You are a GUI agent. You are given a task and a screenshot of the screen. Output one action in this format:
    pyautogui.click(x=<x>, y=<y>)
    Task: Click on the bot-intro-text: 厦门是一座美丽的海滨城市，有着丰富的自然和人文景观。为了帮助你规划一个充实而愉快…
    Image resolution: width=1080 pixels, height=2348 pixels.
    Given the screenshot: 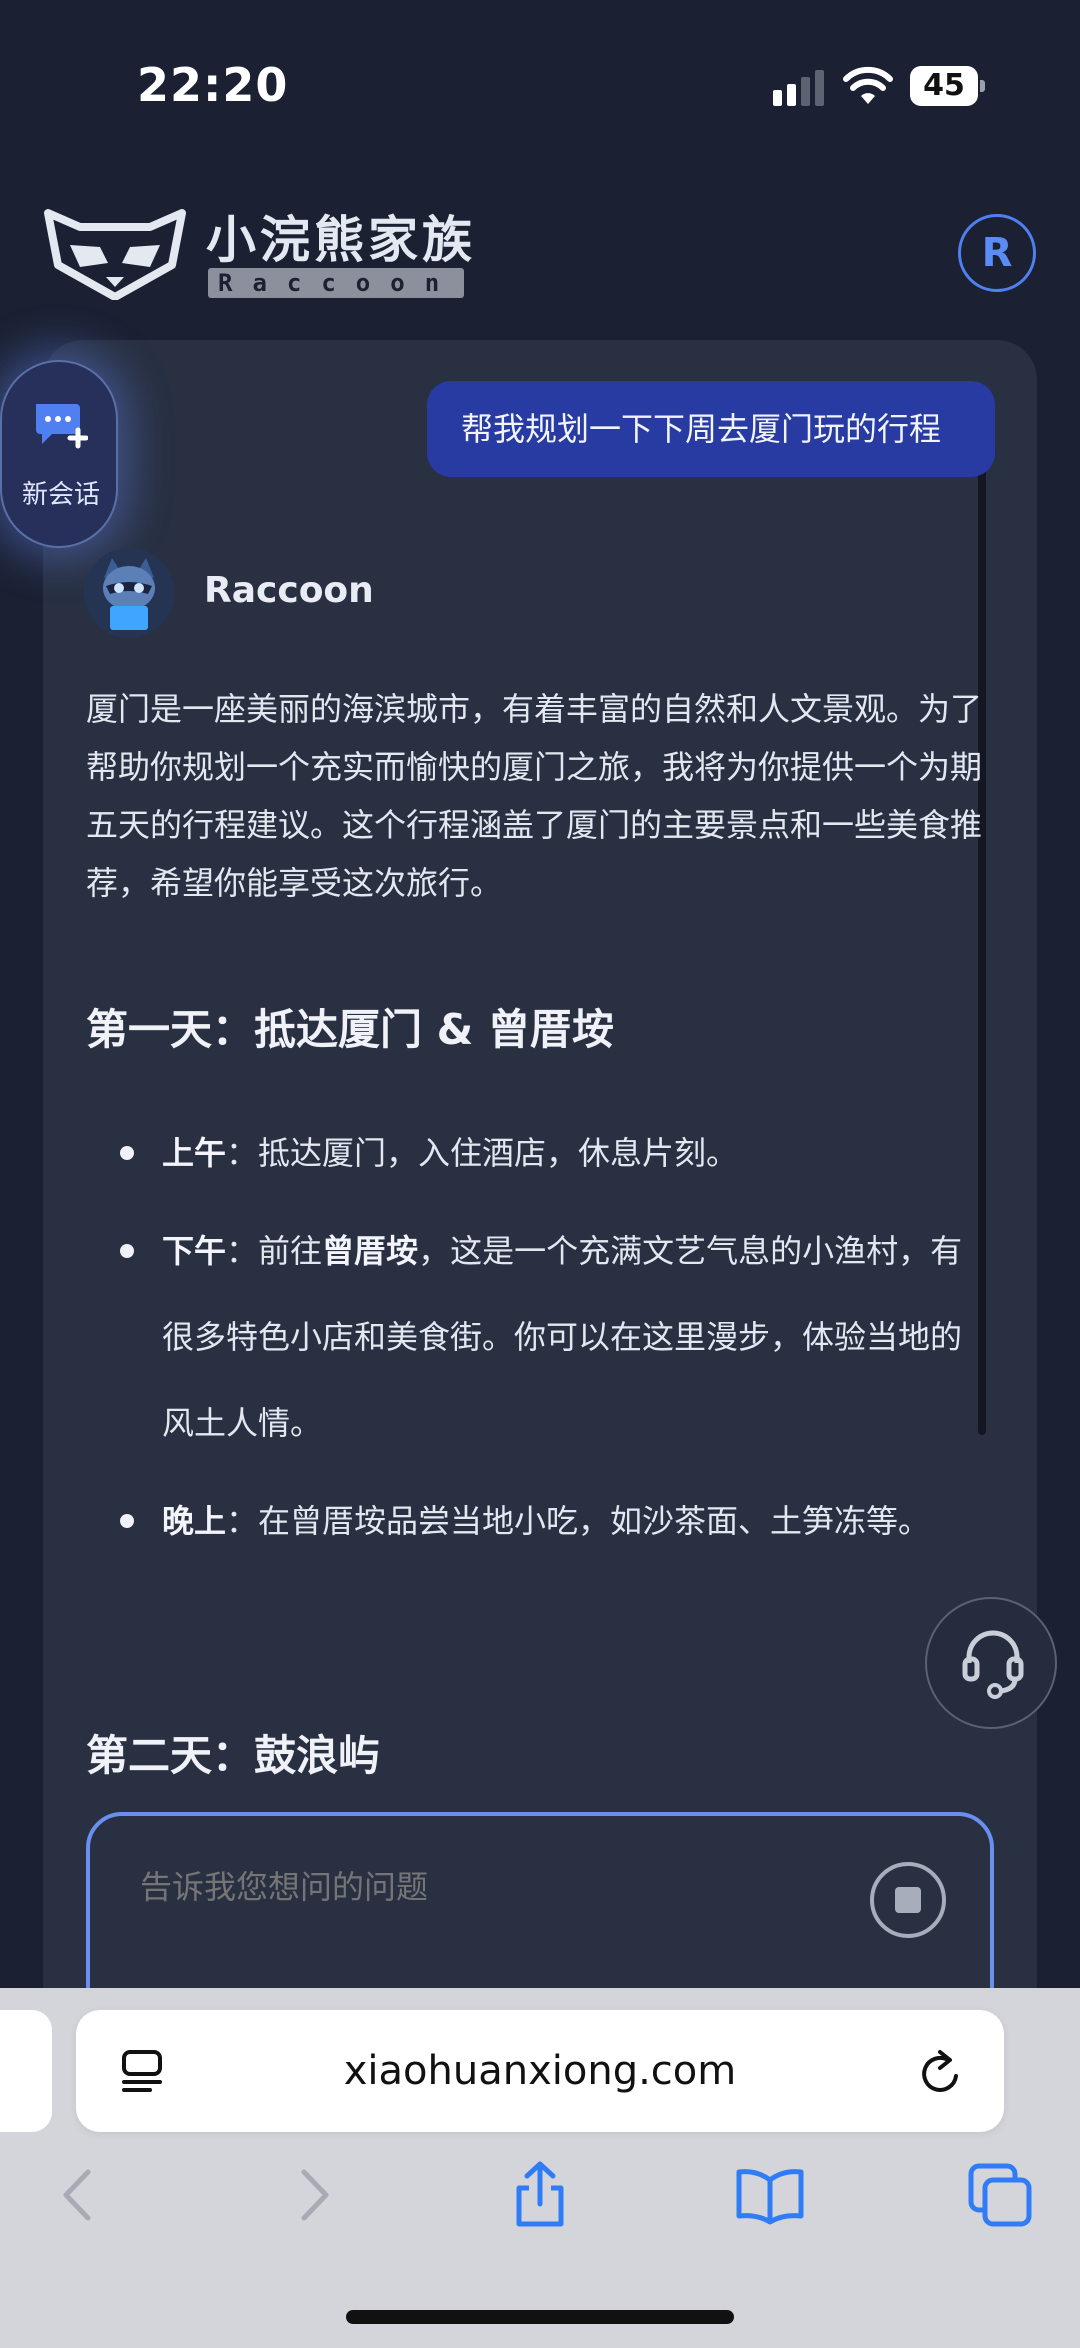 What is the action you would take?
    pyautogui.click(x=534, y=796)
    